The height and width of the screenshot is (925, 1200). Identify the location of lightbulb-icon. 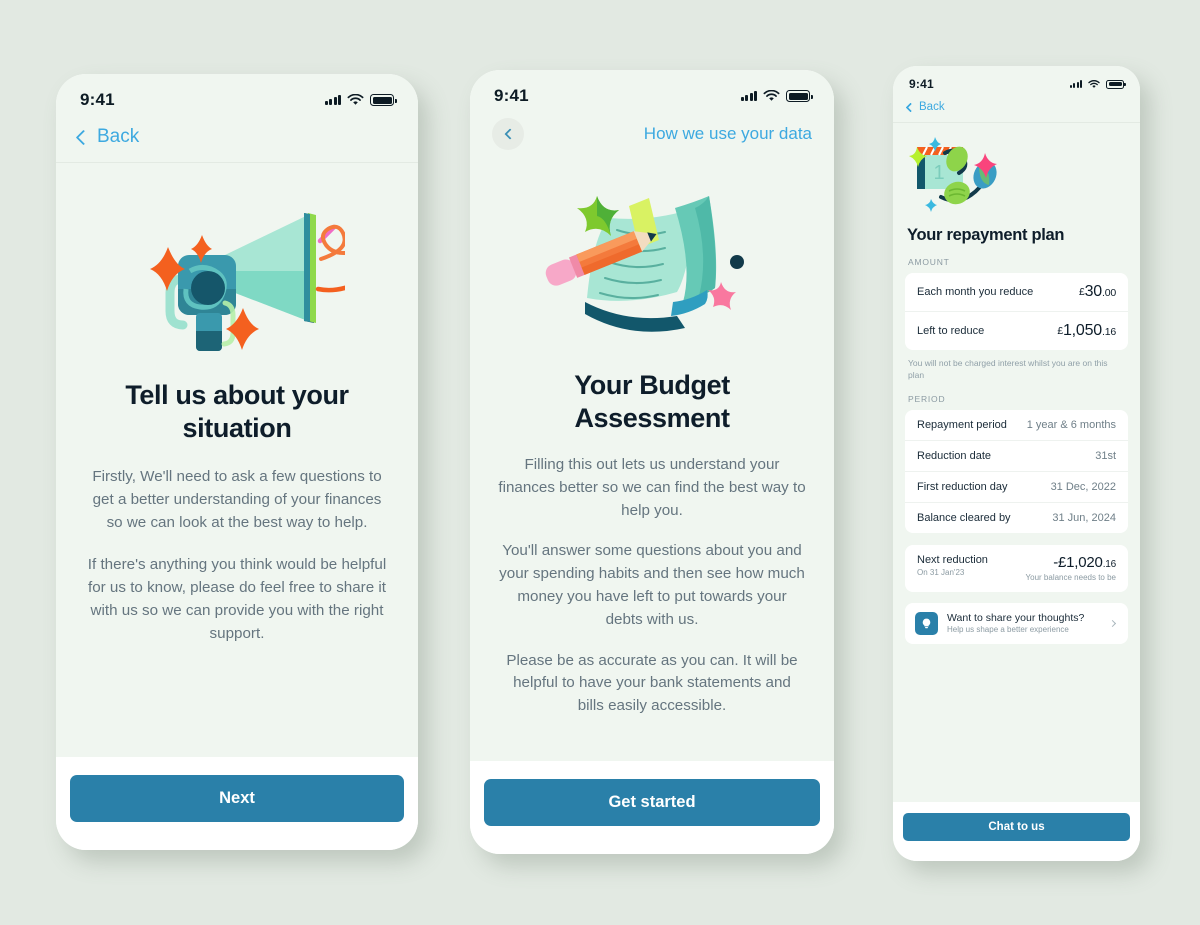
(926, 623).